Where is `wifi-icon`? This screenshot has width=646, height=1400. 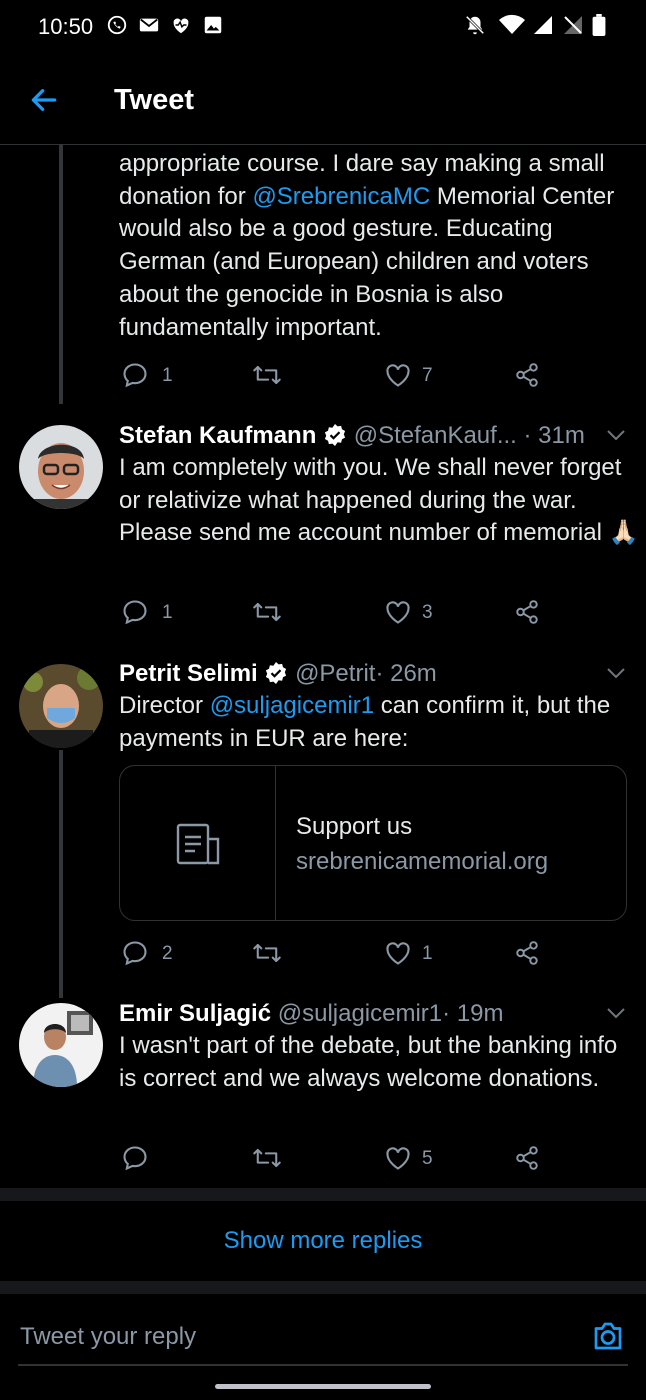
wifi-icon is located at coordinates (512, 24).